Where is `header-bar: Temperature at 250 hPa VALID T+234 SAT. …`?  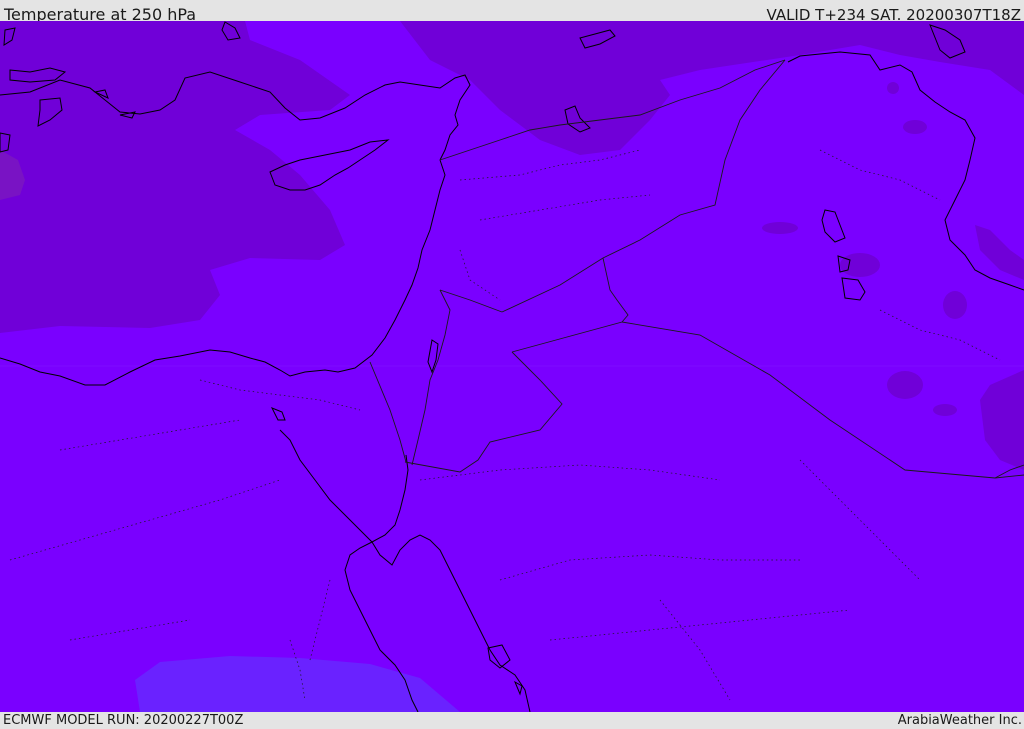
header-bar: Temperature at 250 hPa VALID T+234 SAT. … is located at coordinates (512, 12).